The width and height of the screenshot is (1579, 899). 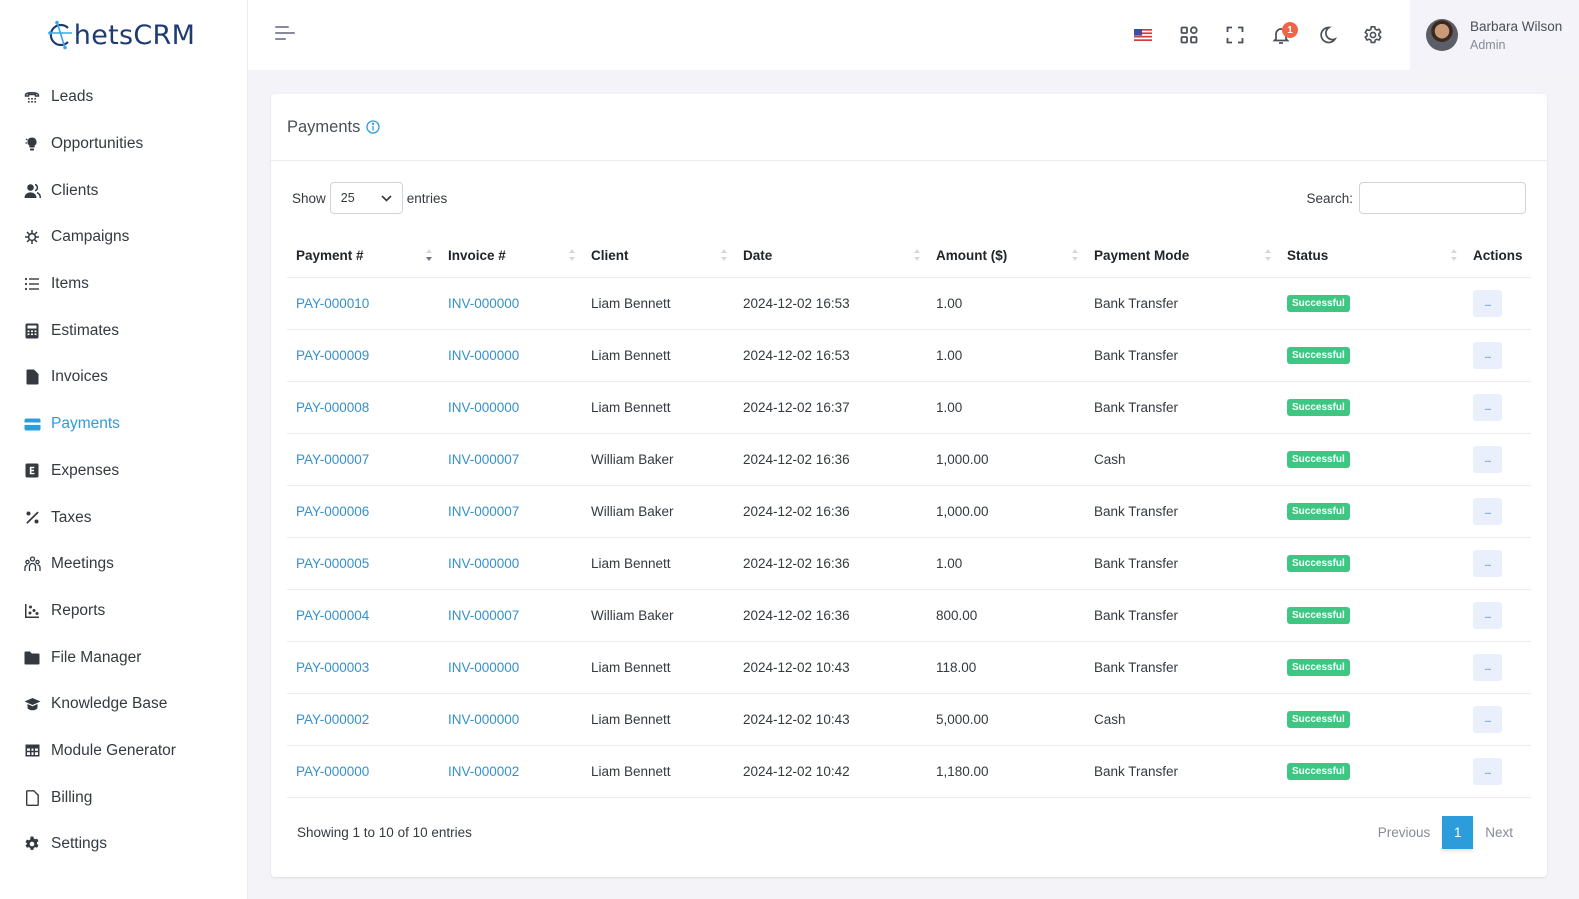 I want to click on payment-link: PAY-000006, so click(x=332, y=511).